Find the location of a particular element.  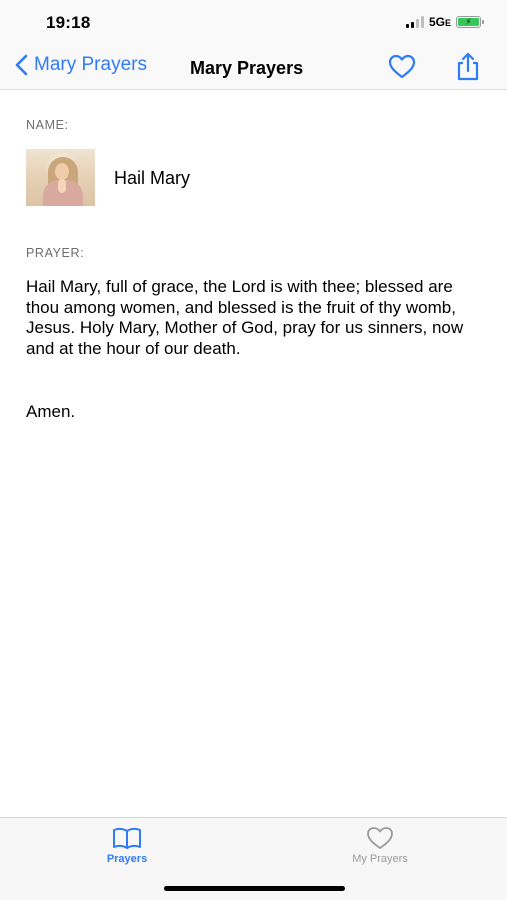

back-button: Mary Prayers is located at coordinates (80, 65).